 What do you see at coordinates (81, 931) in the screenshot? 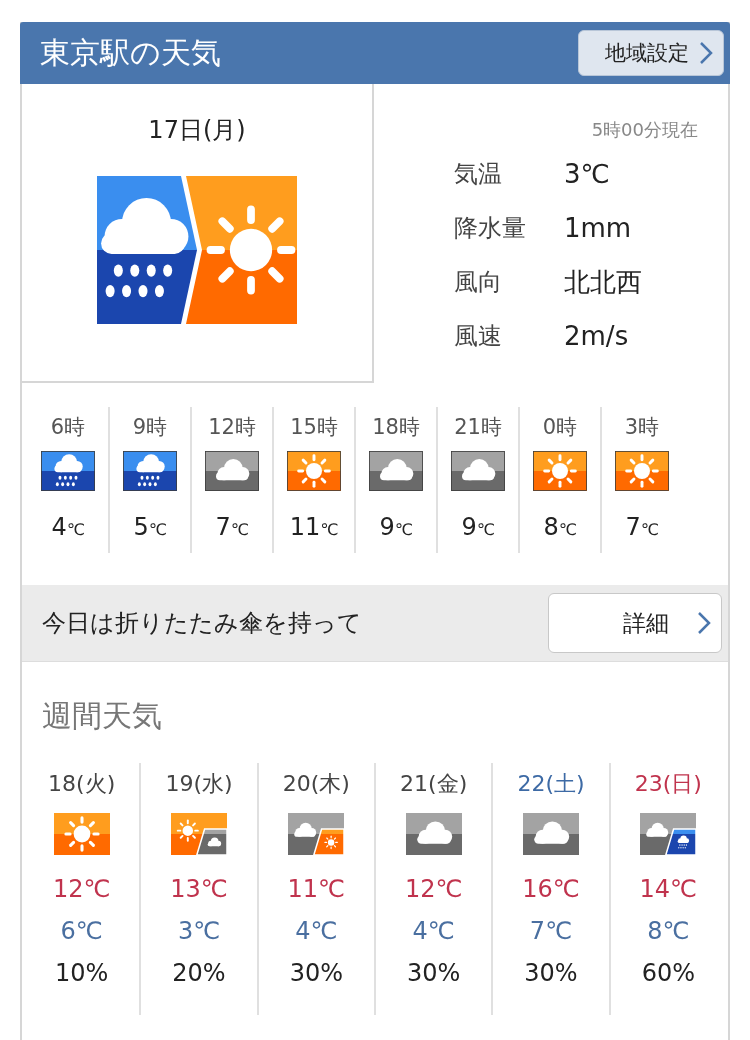
I see `low-temperature: 6℃` at bounding box center [81, 931].